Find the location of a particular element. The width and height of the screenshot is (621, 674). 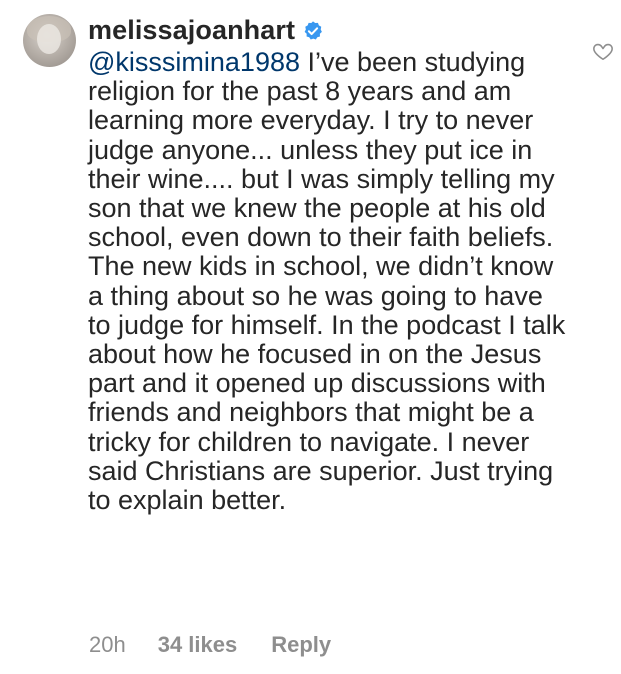

heart-icon is located at coordinates (603, 51).